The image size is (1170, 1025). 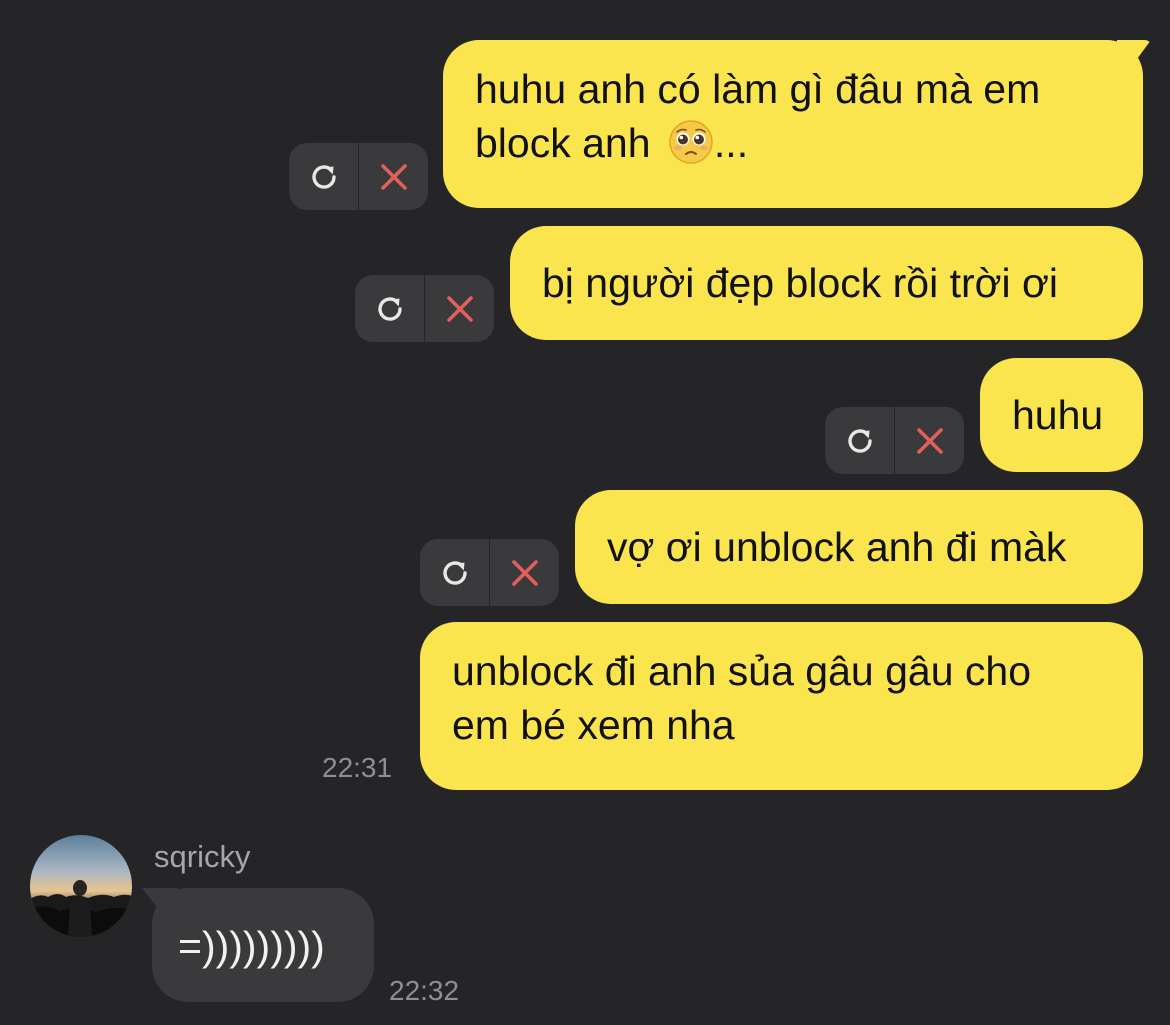 I want to click on message-line: huhu, so click(x=1058, y=415).